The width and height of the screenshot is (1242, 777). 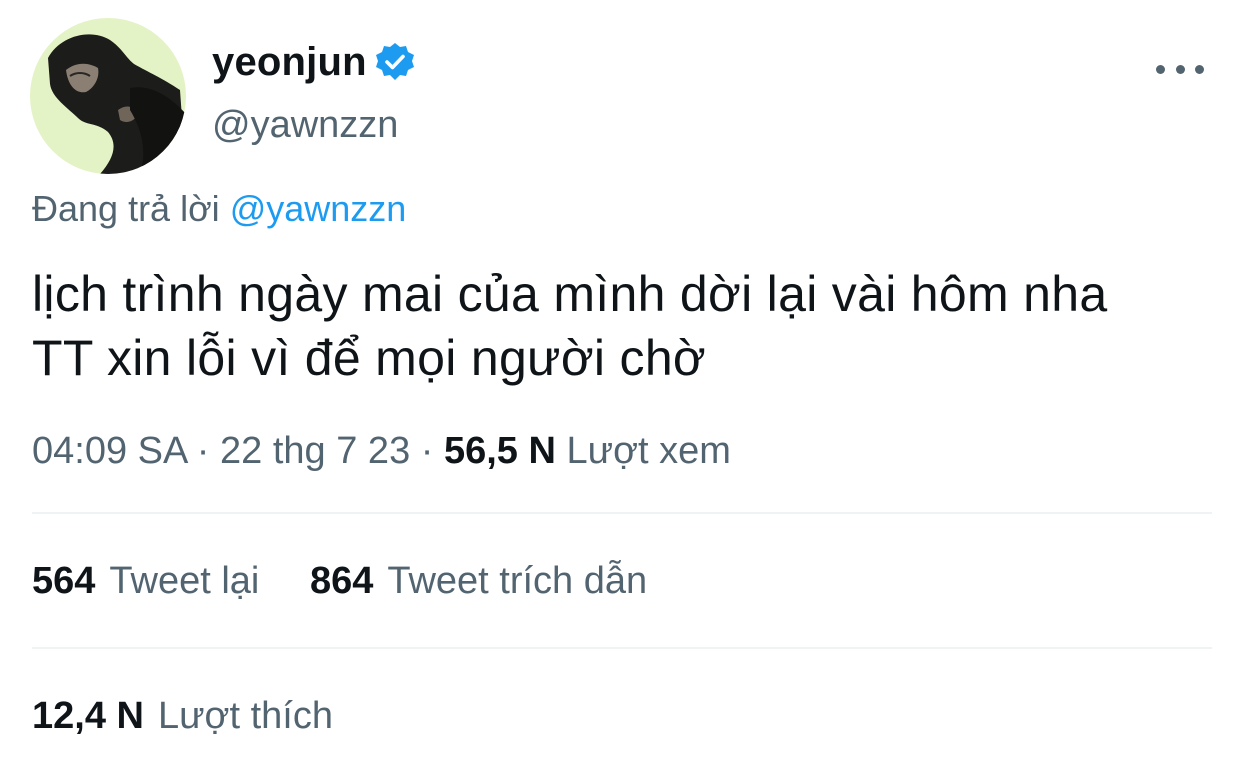 I want to click on avatar-image, so click(x=108, y=96).